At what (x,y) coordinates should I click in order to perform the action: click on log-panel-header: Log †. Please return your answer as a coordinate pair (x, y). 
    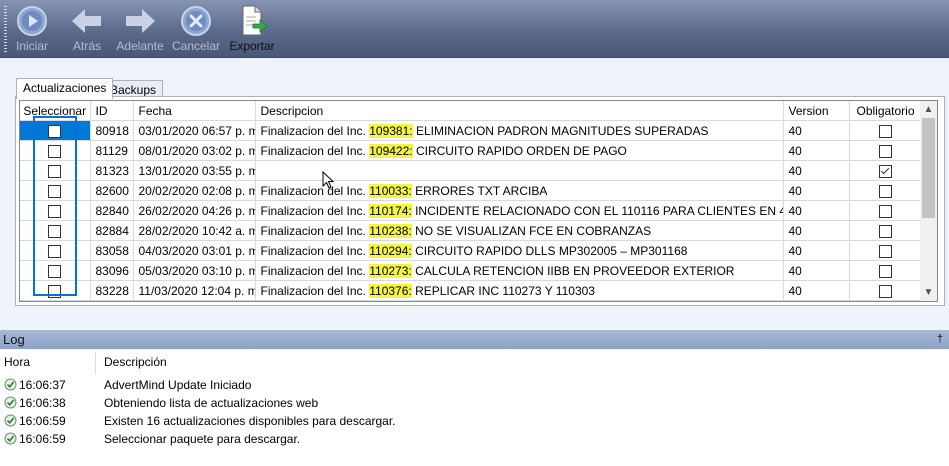
    Looking at the image, I should click on (474, 339).